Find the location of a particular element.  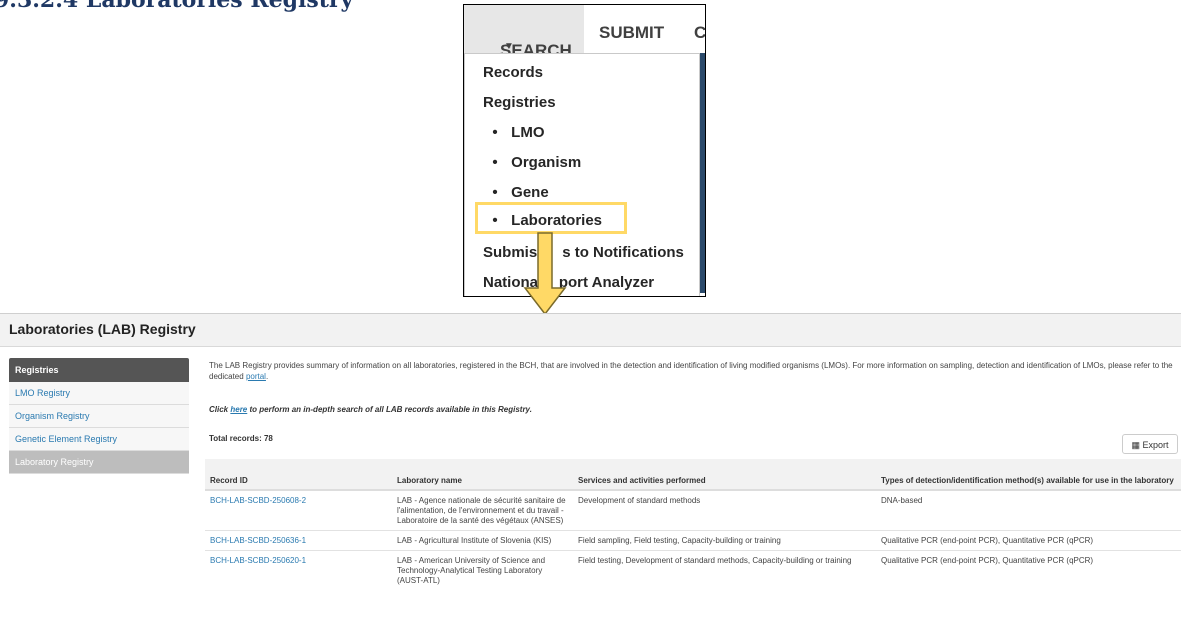

intro-period: . is located at coordinates (267, 376).